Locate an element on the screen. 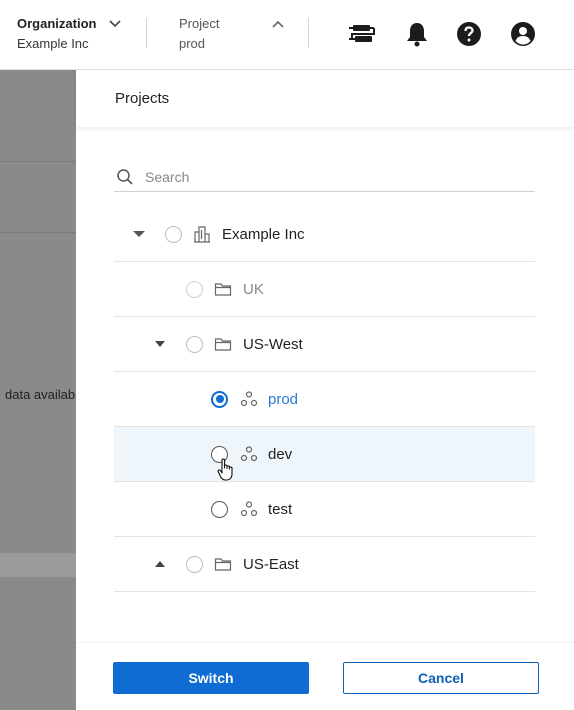 The image size is (574, 710). radio-prod is located at coordinates (219, 399).